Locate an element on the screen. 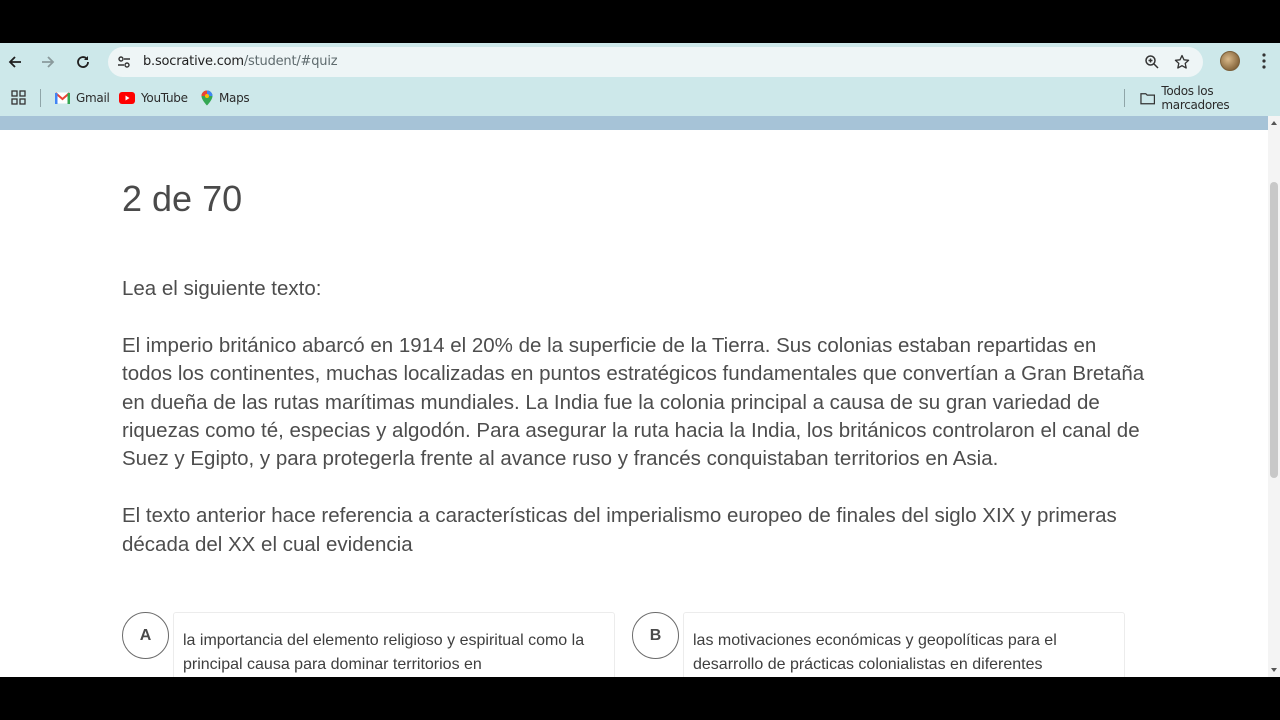 The width and height of the screenshot is (1280, 720). forward-arrow-icon is located at coordinates (48, 62).